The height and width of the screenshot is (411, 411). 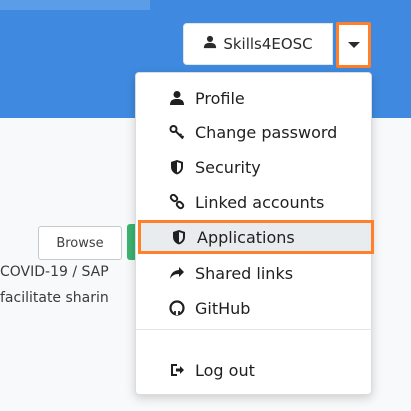 I want to click on menu-item-shared-links: Shared links, so click(x=254, y=273).